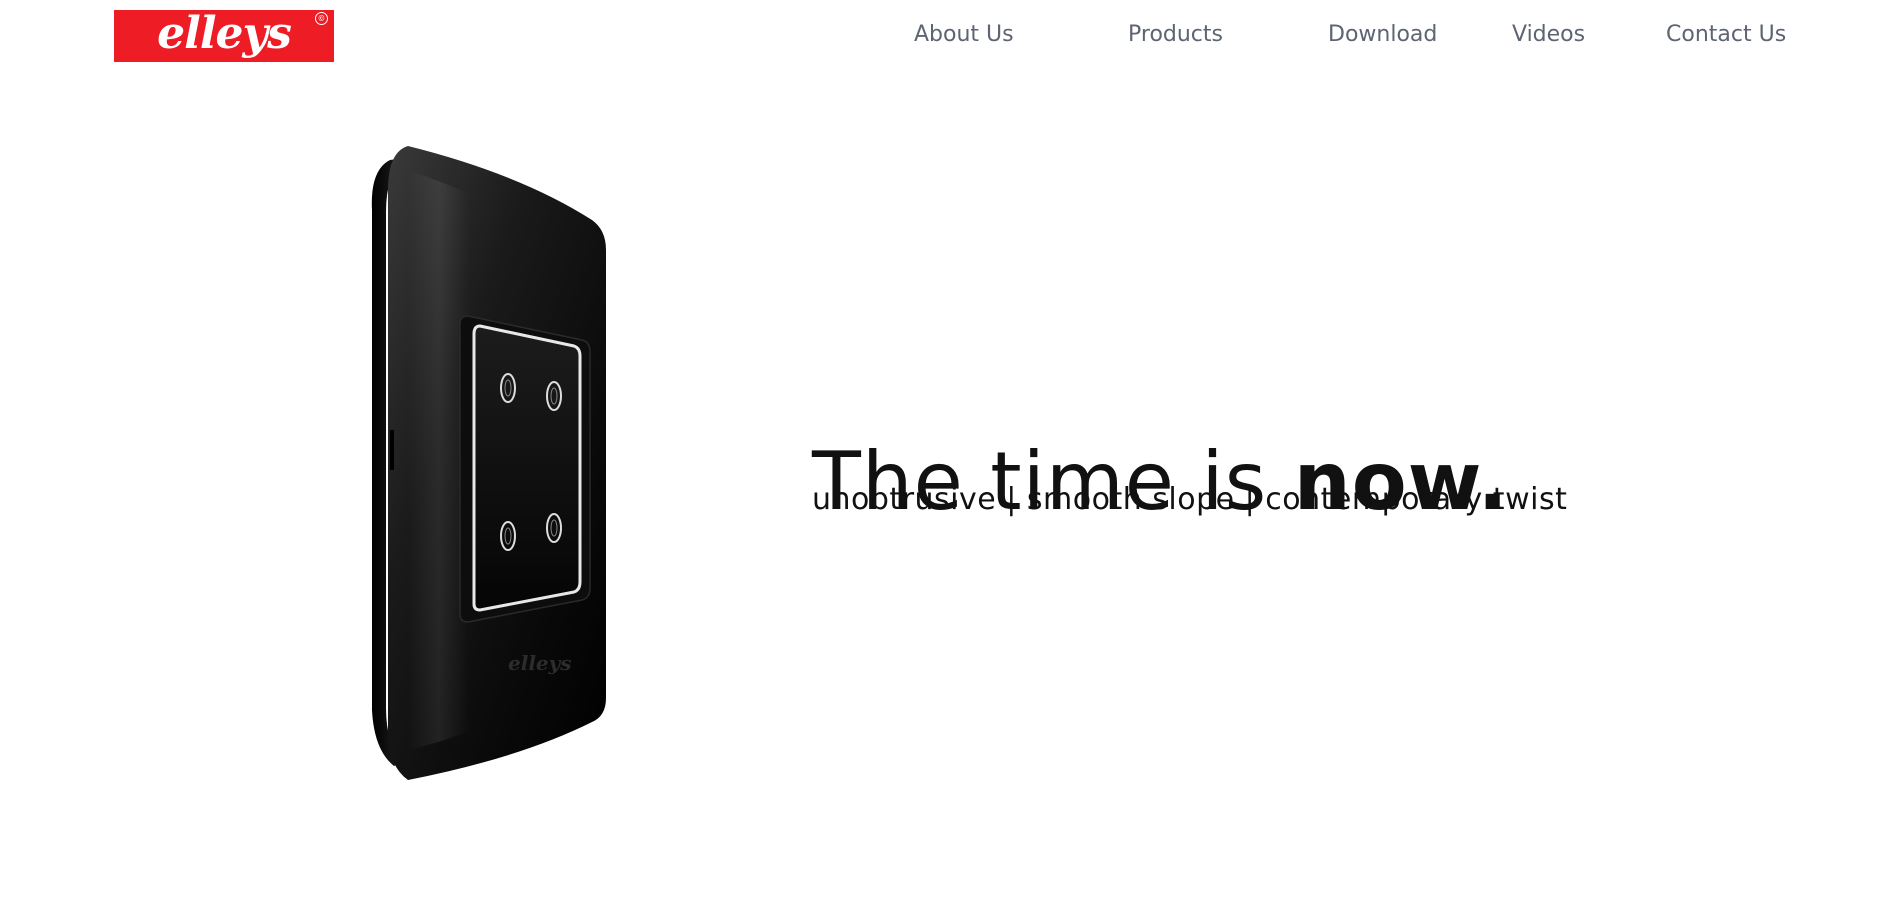 The width and height of the screenshot is (1892, 903). I want to click on hero-product-image: elleys, so click(500, 455).